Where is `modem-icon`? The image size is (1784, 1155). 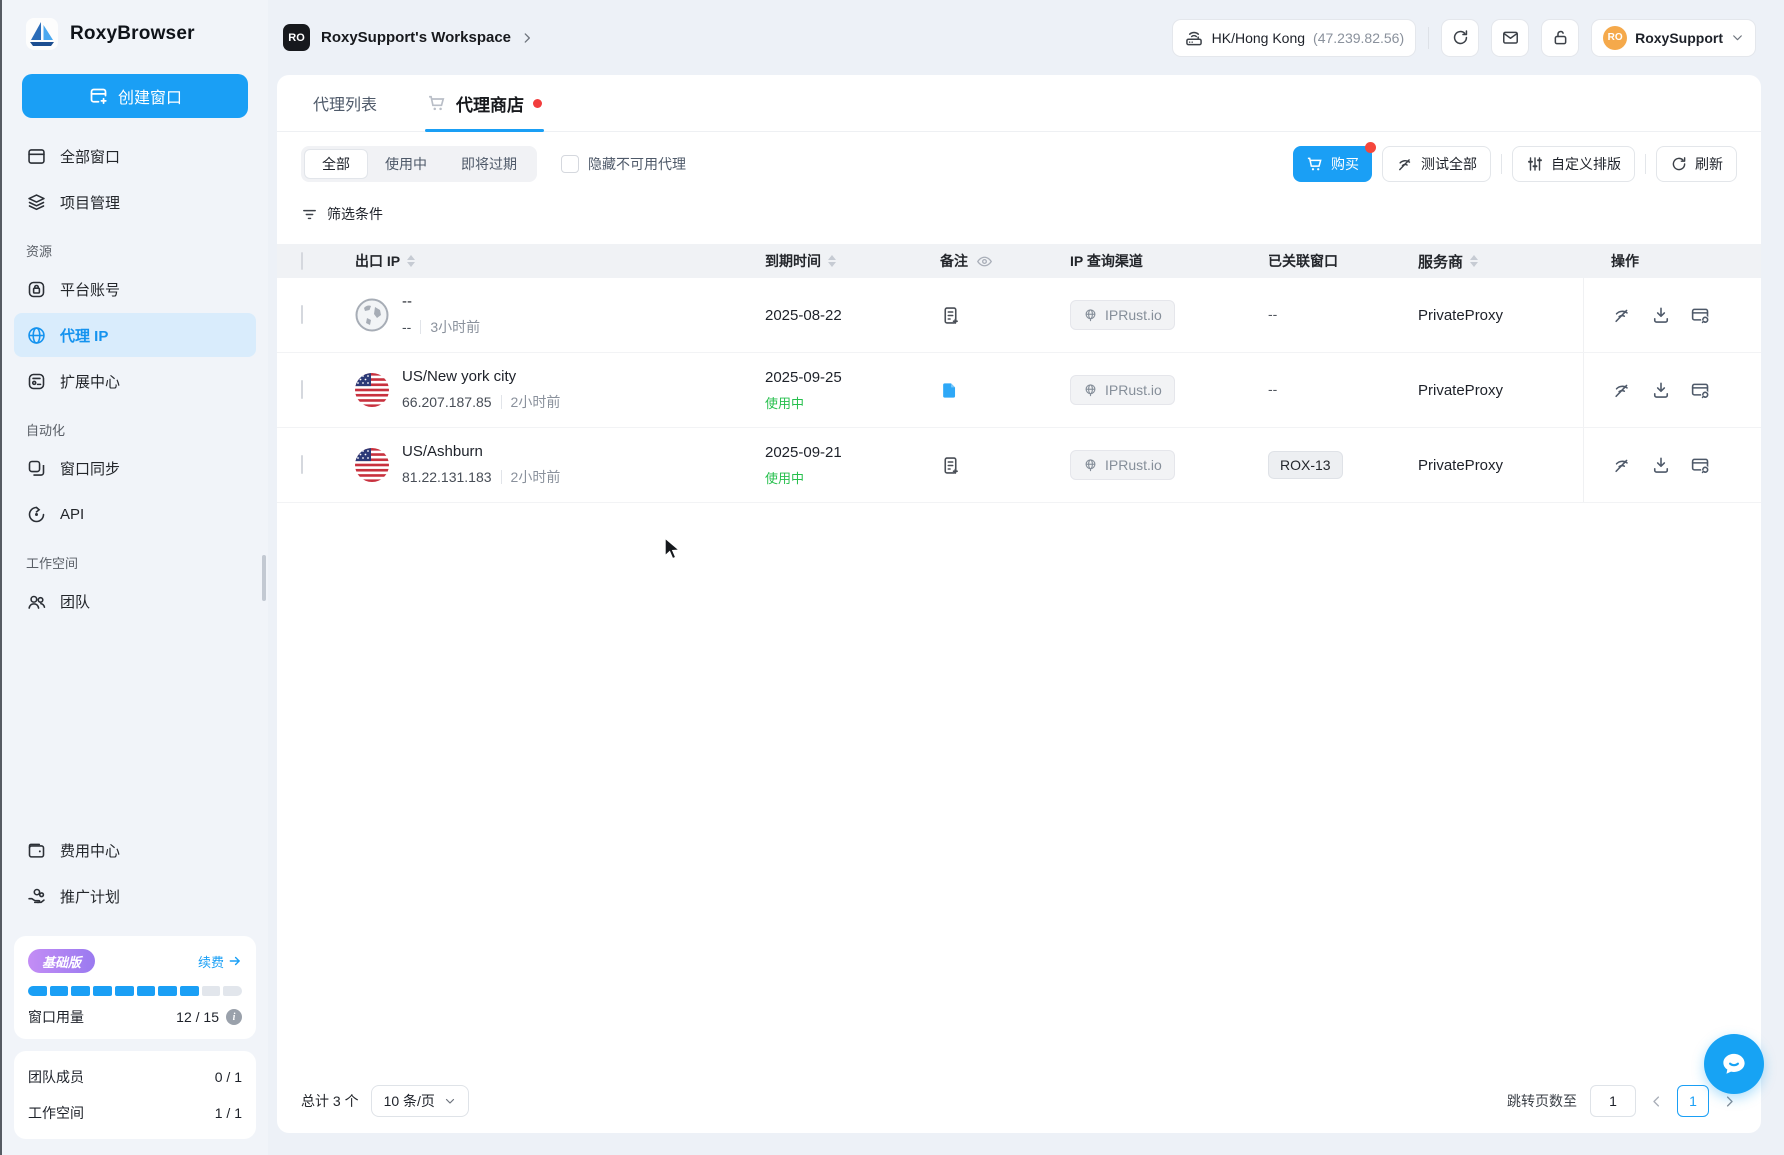
modem-icon is located at coordinates (1194, 38).